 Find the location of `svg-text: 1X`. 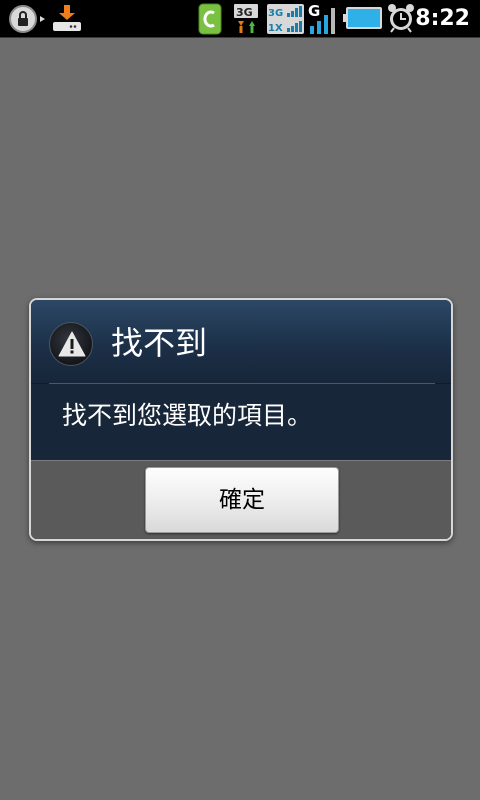

svg-text: 1X is located at coordinates (275, 28).